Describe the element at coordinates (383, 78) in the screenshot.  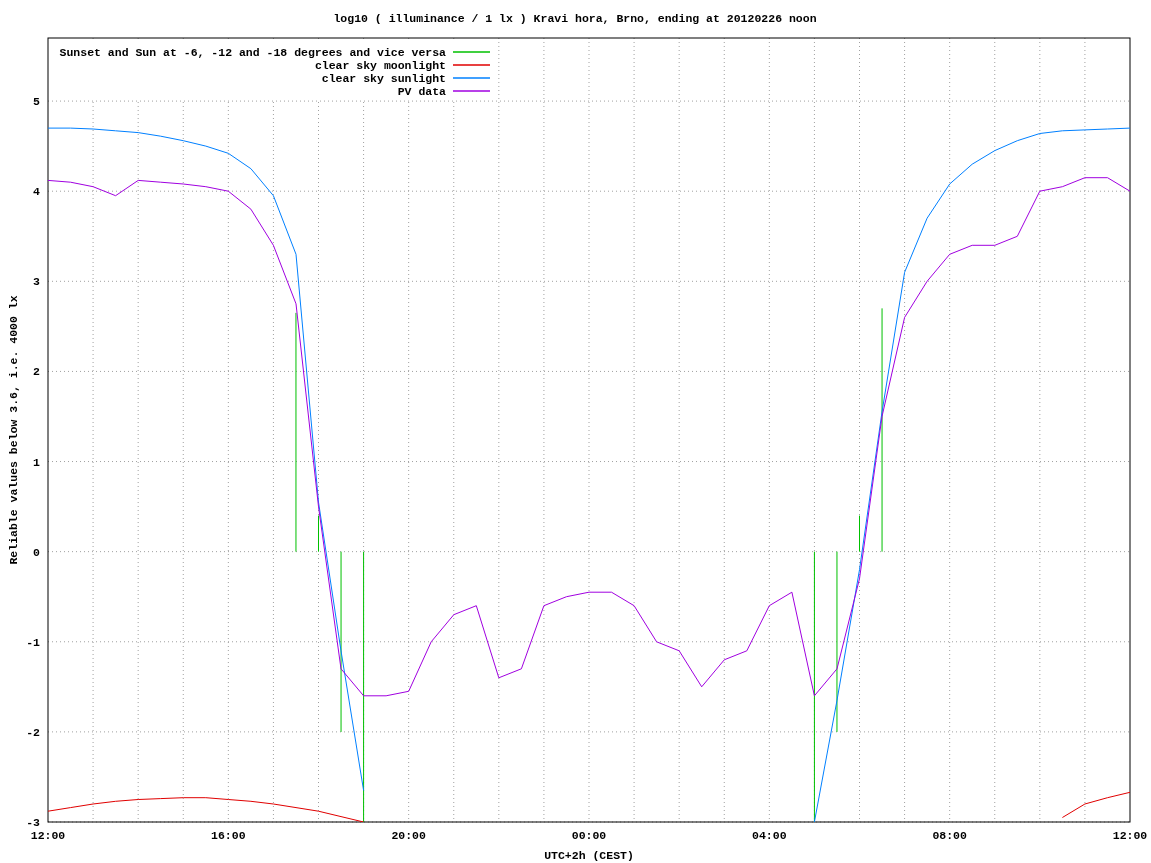
I see `legend-label: clear sky sunlight` at that location.